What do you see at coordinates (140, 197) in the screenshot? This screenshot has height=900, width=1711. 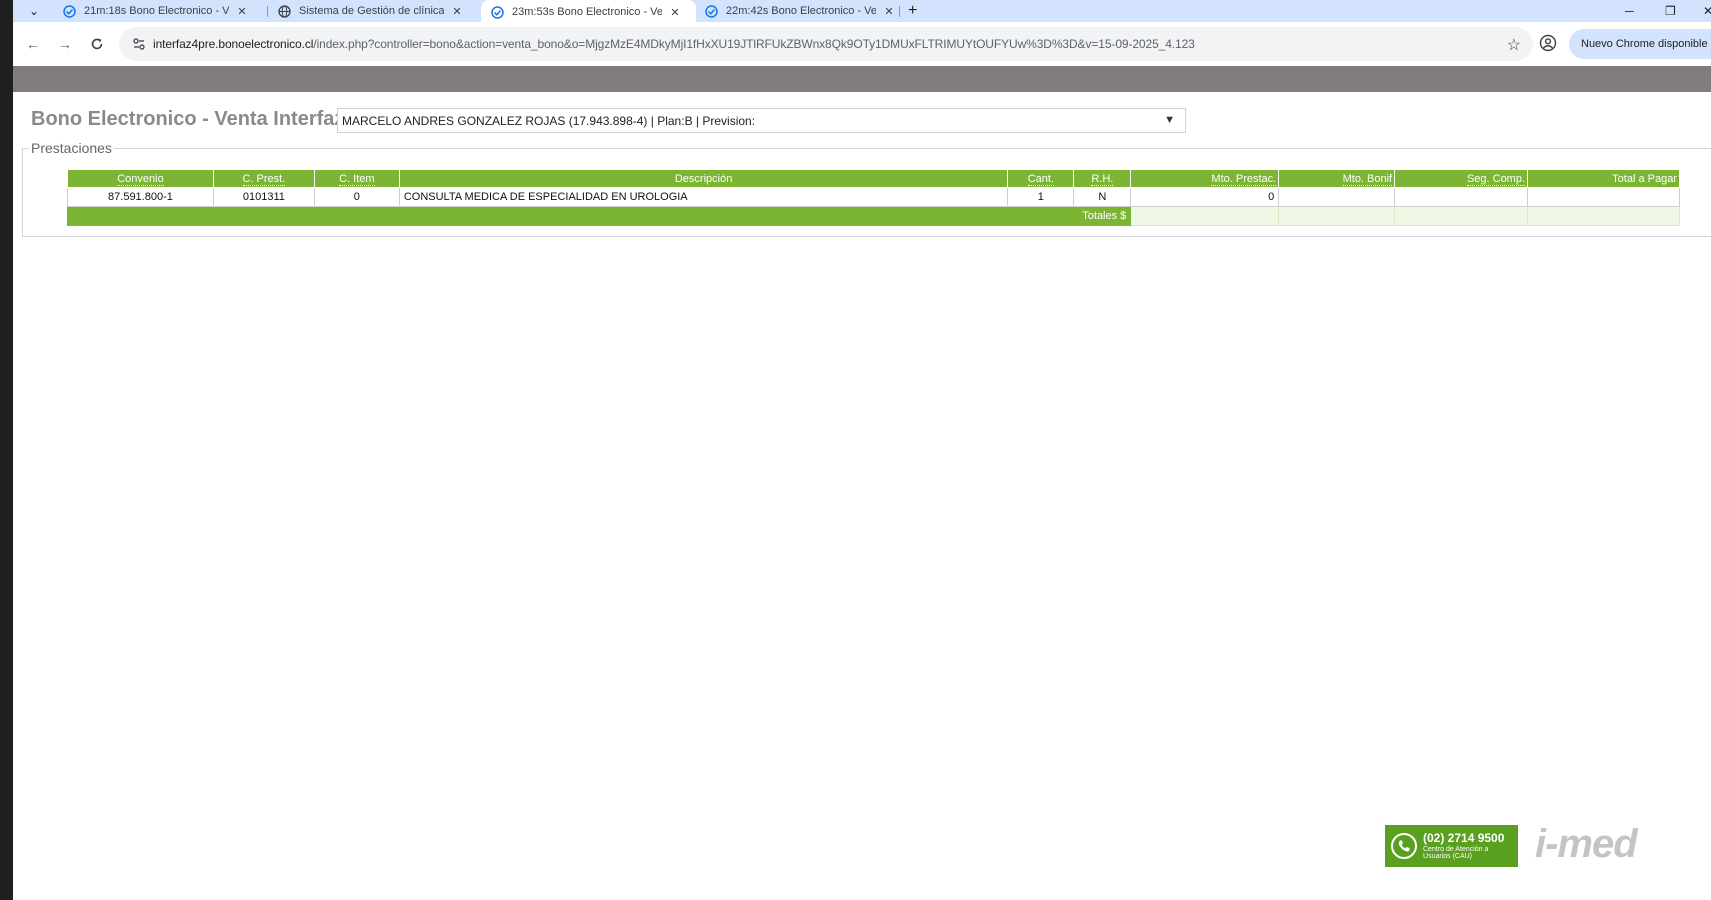 I see `cell-convenio: 87.591.800-1` at bounding box center [140, 197].